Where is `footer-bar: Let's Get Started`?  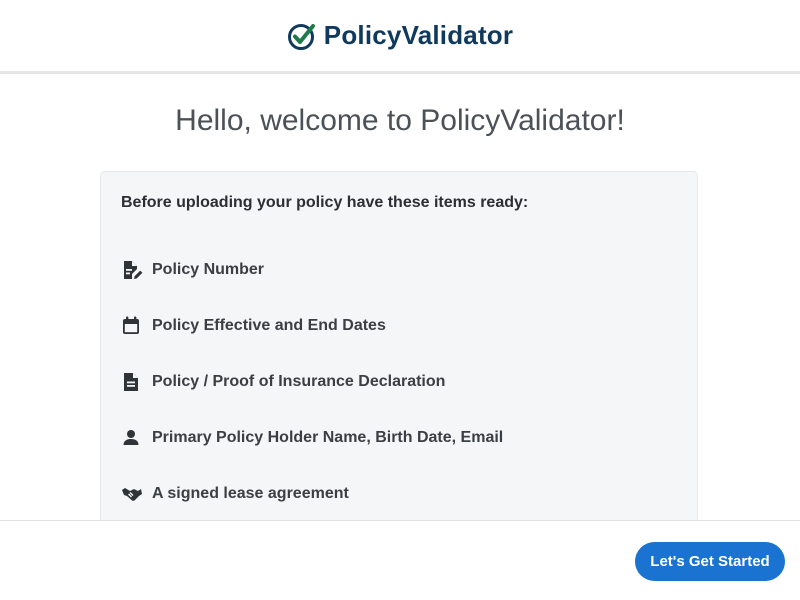 footer-bar: Let's Get Started is located at coordinates (400, 560).